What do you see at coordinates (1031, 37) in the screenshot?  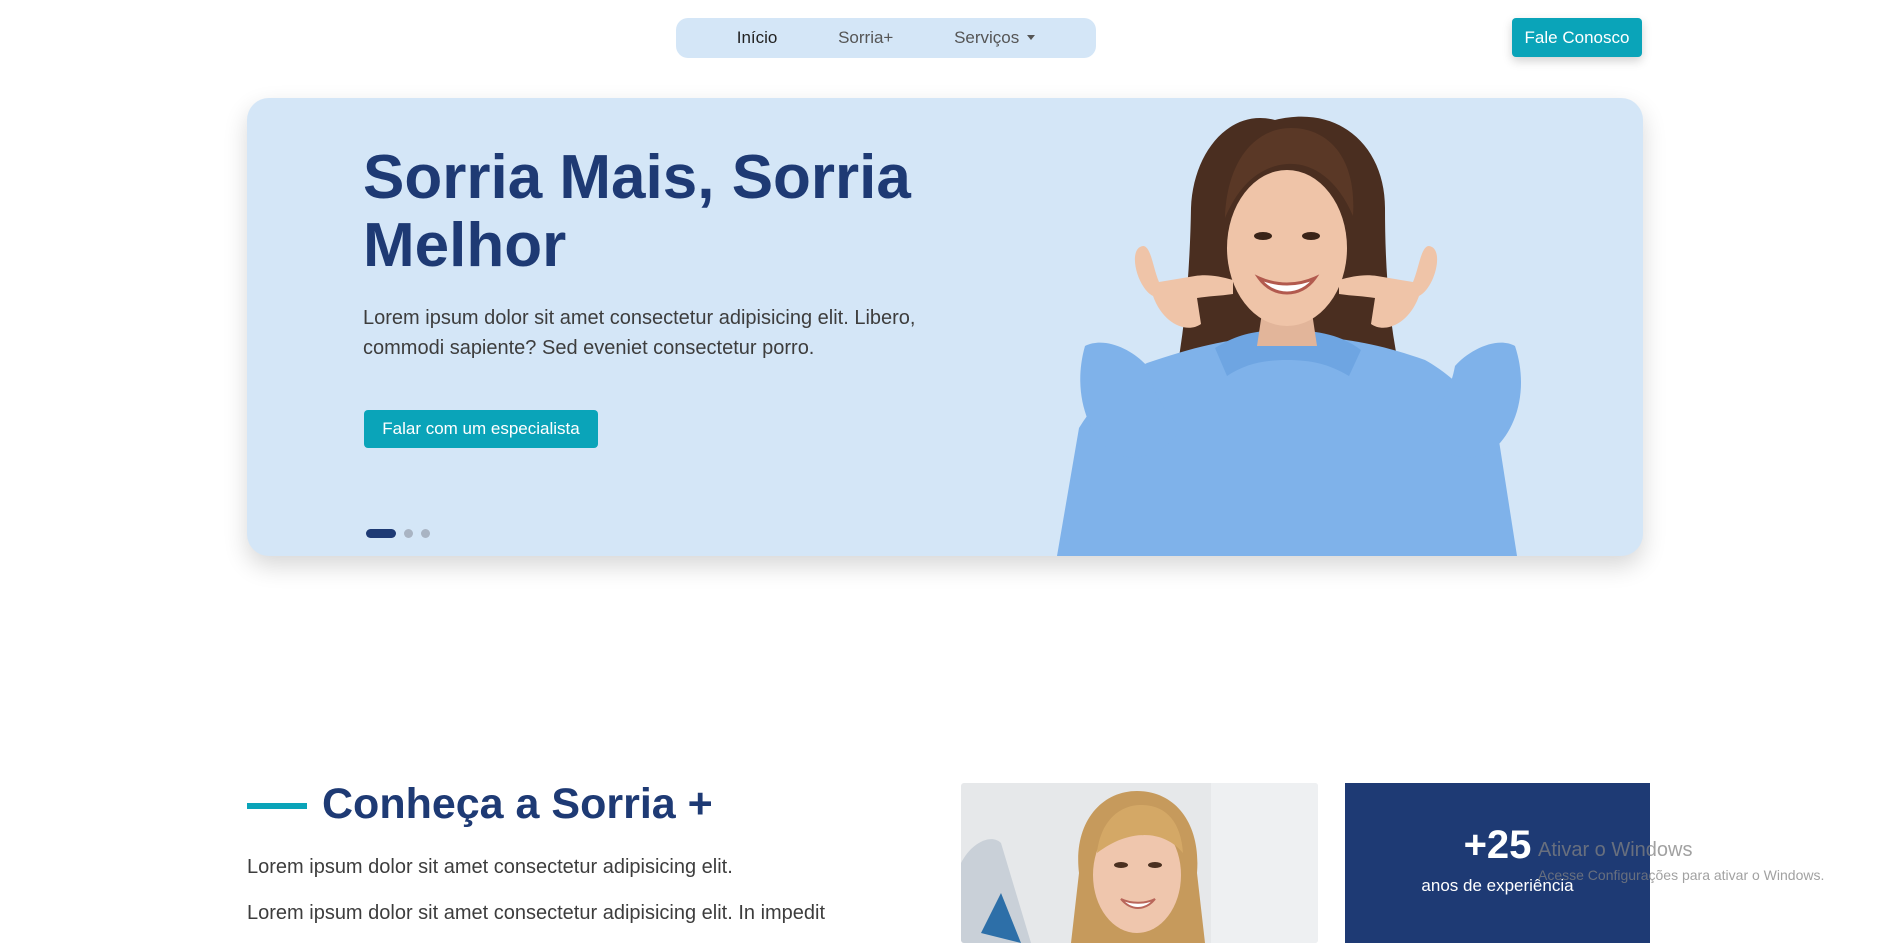 I see `caret-down-icon` at bounding box center [1031, 37].